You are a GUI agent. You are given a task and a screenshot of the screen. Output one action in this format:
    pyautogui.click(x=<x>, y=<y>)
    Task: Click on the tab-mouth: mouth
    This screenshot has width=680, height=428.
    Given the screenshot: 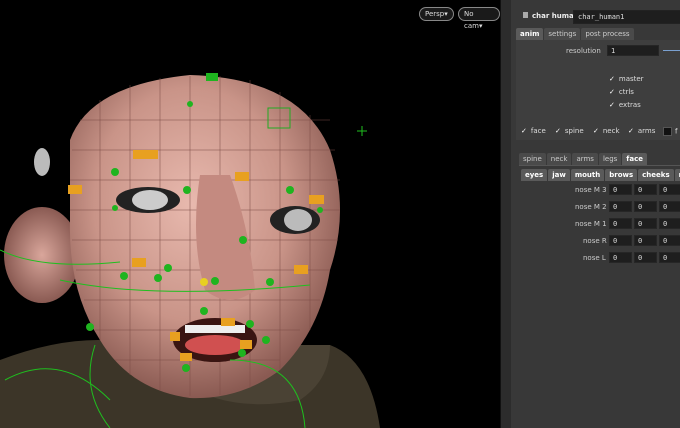 What is the action you would take?
    pyautogui.click(x=587, y=175)
    